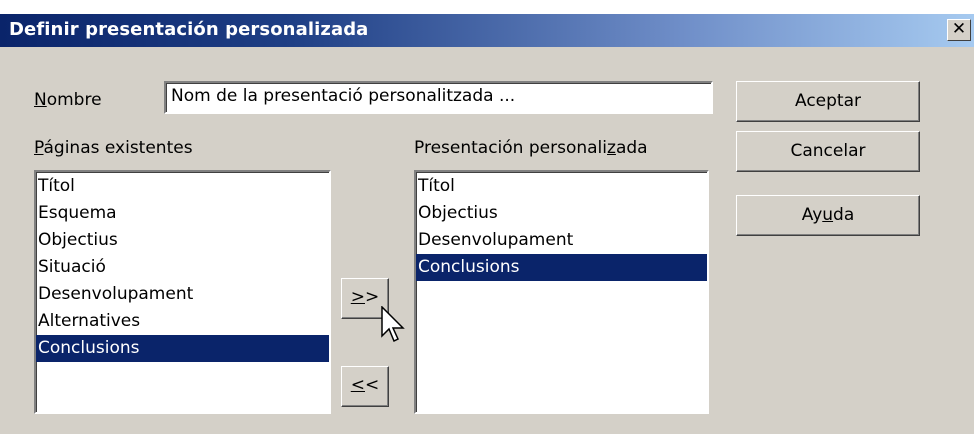 This screenshot has width=974, height=434. I want to click on ok-button: Aceptar, so click(828, 101).